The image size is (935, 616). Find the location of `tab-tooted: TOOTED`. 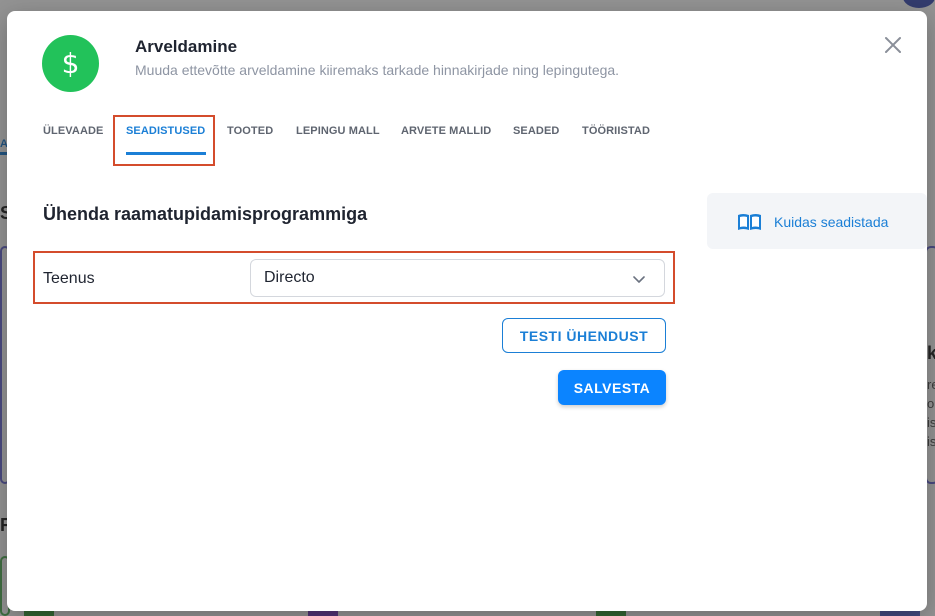

tab-tooted: TOOTED is located at coordinates (250, 140).